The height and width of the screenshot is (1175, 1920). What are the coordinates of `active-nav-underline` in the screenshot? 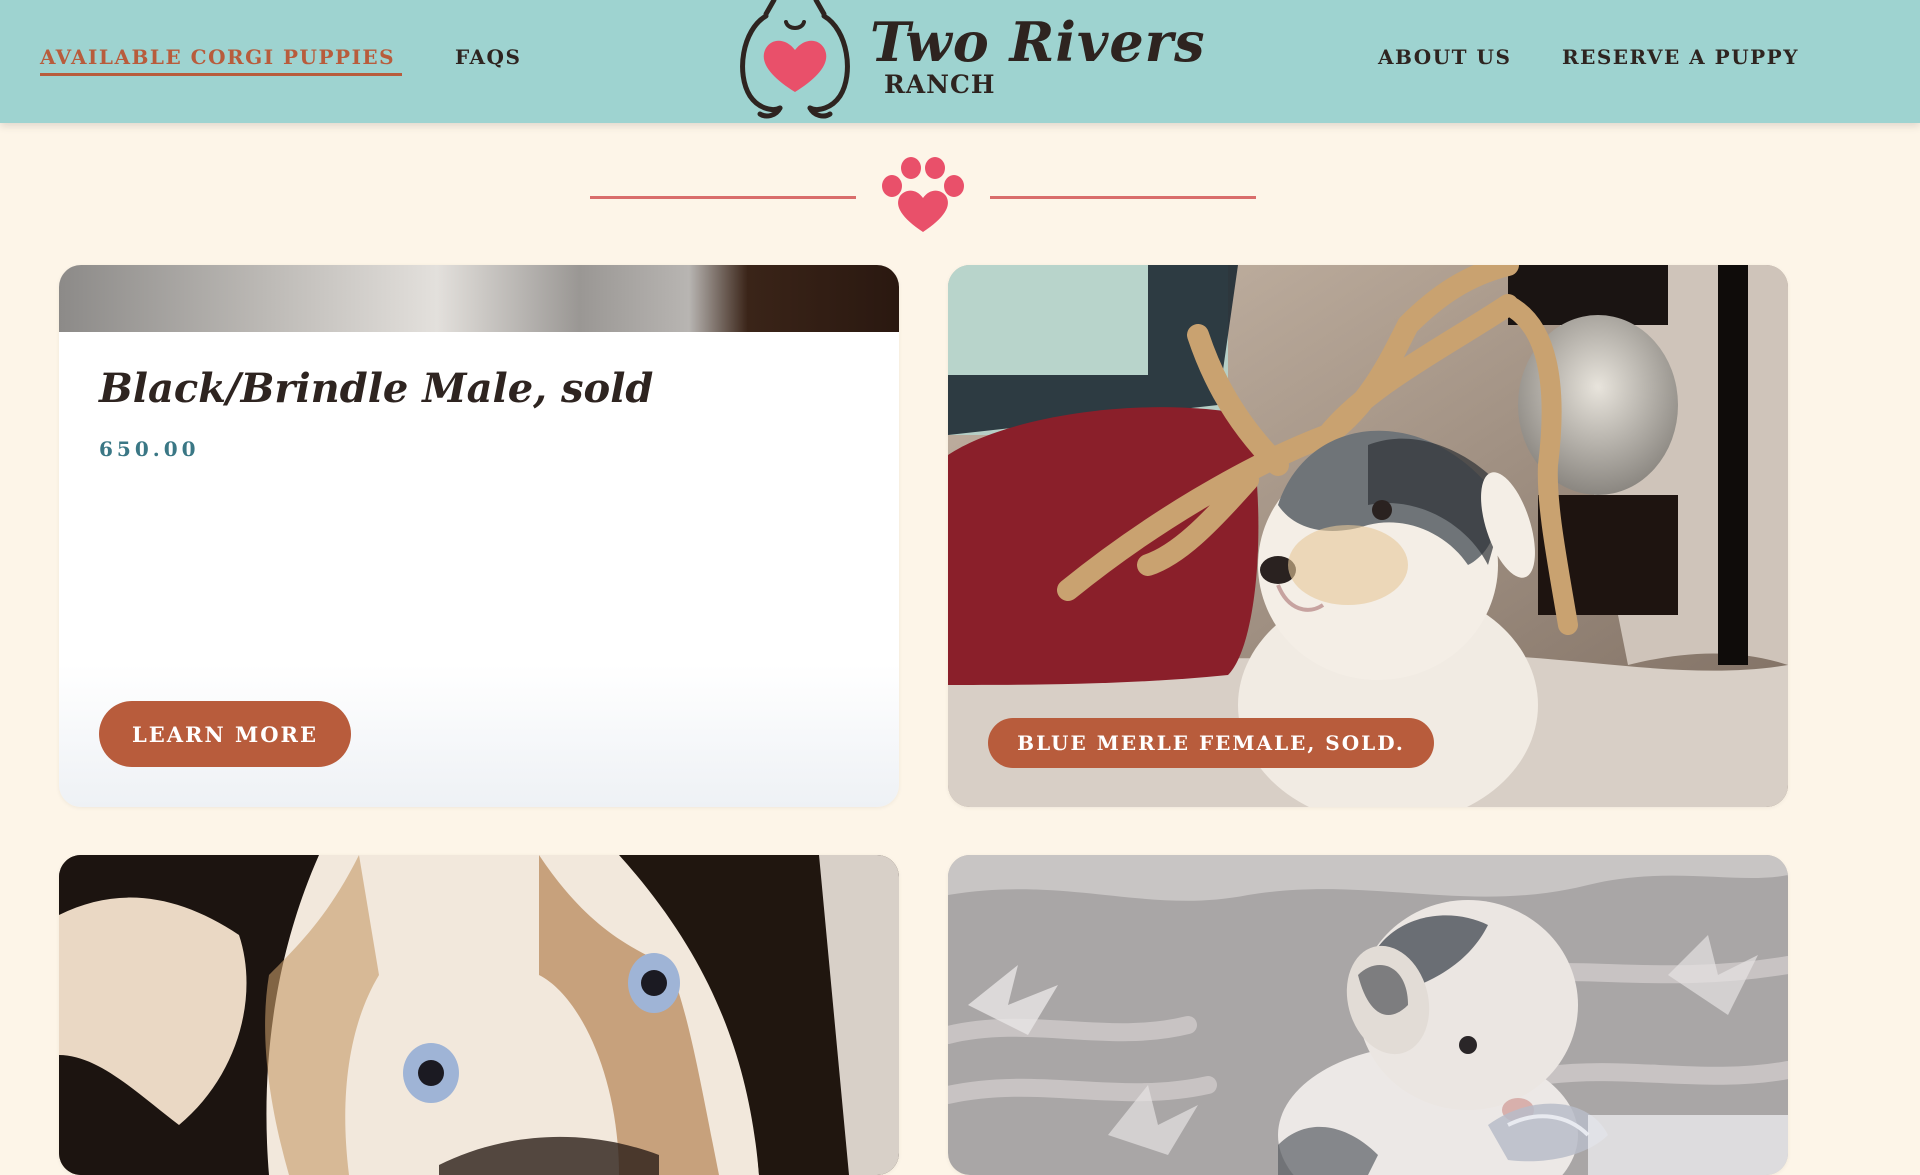 It's located at (221, 74).